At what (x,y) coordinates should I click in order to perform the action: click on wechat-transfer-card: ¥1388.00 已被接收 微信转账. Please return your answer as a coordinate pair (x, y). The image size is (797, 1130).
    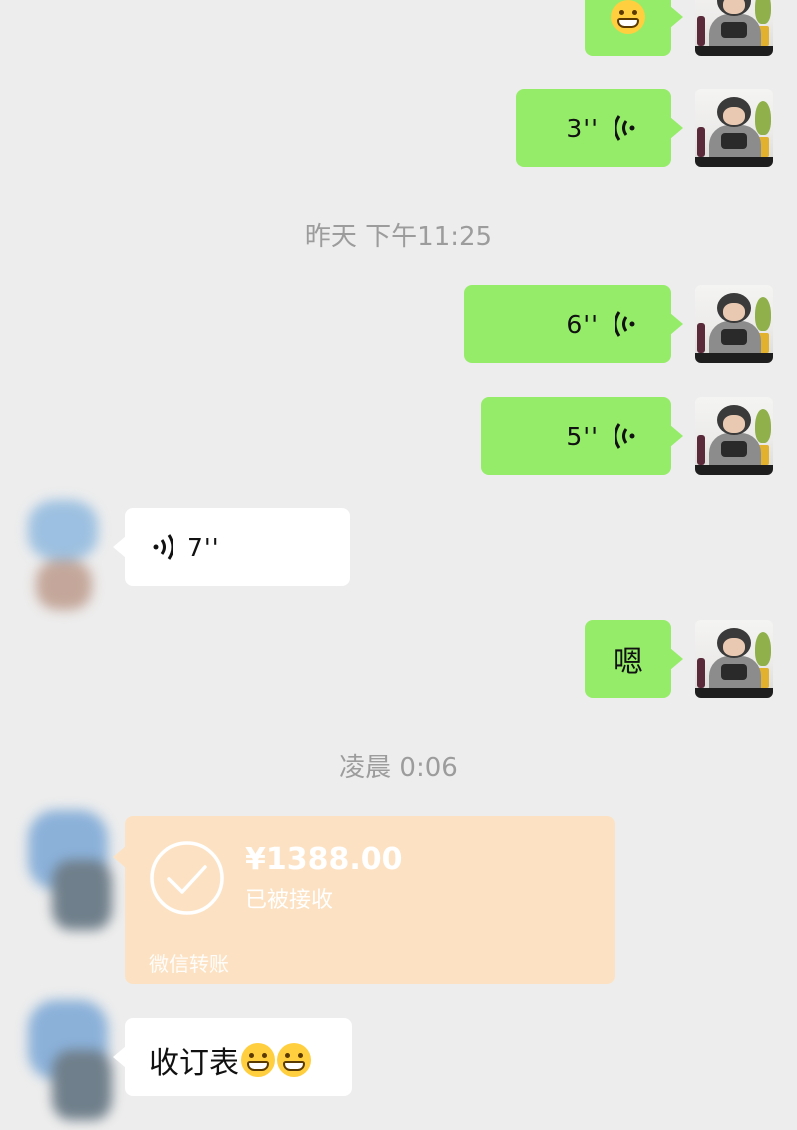
    Looking at the image, I should click on (364, 900).